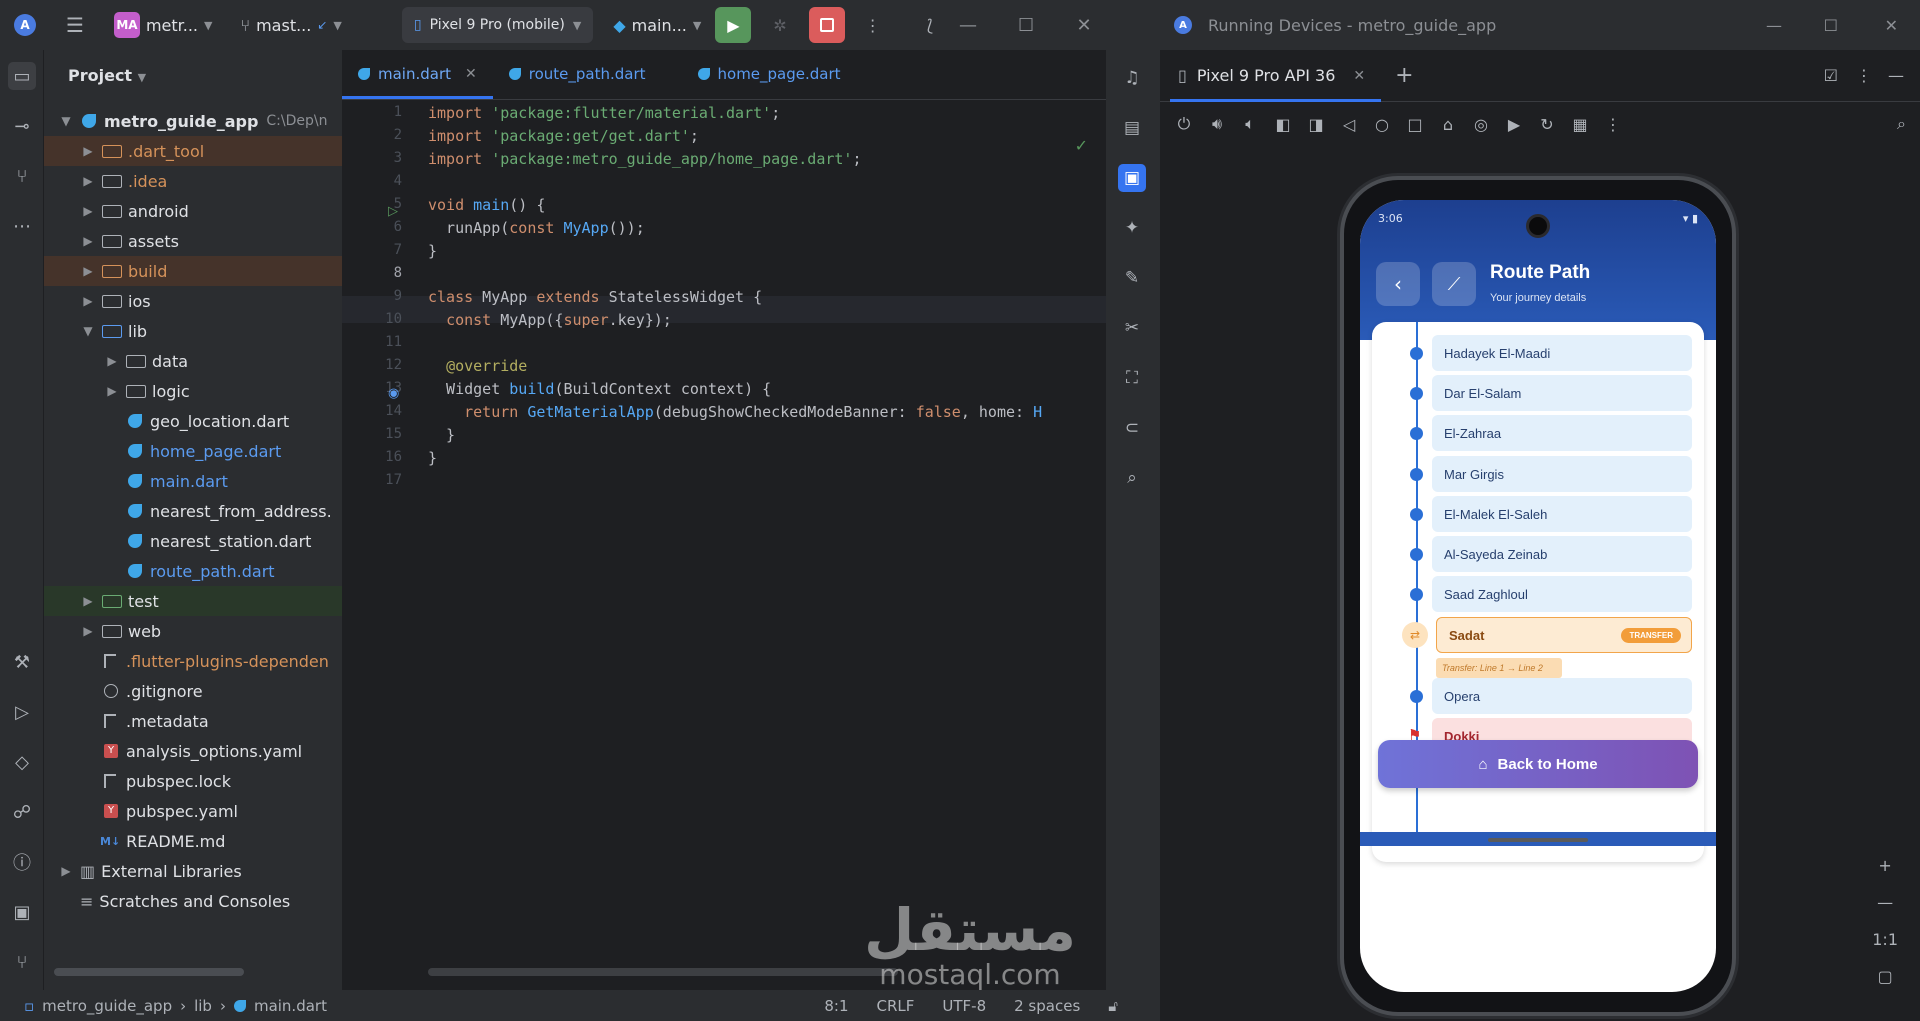 This screenshot has width=1920, height=1021. Describe the element at coordinates (22, 176) in the screenshot. I see `pull-requests-icon: ⑂` at that location.